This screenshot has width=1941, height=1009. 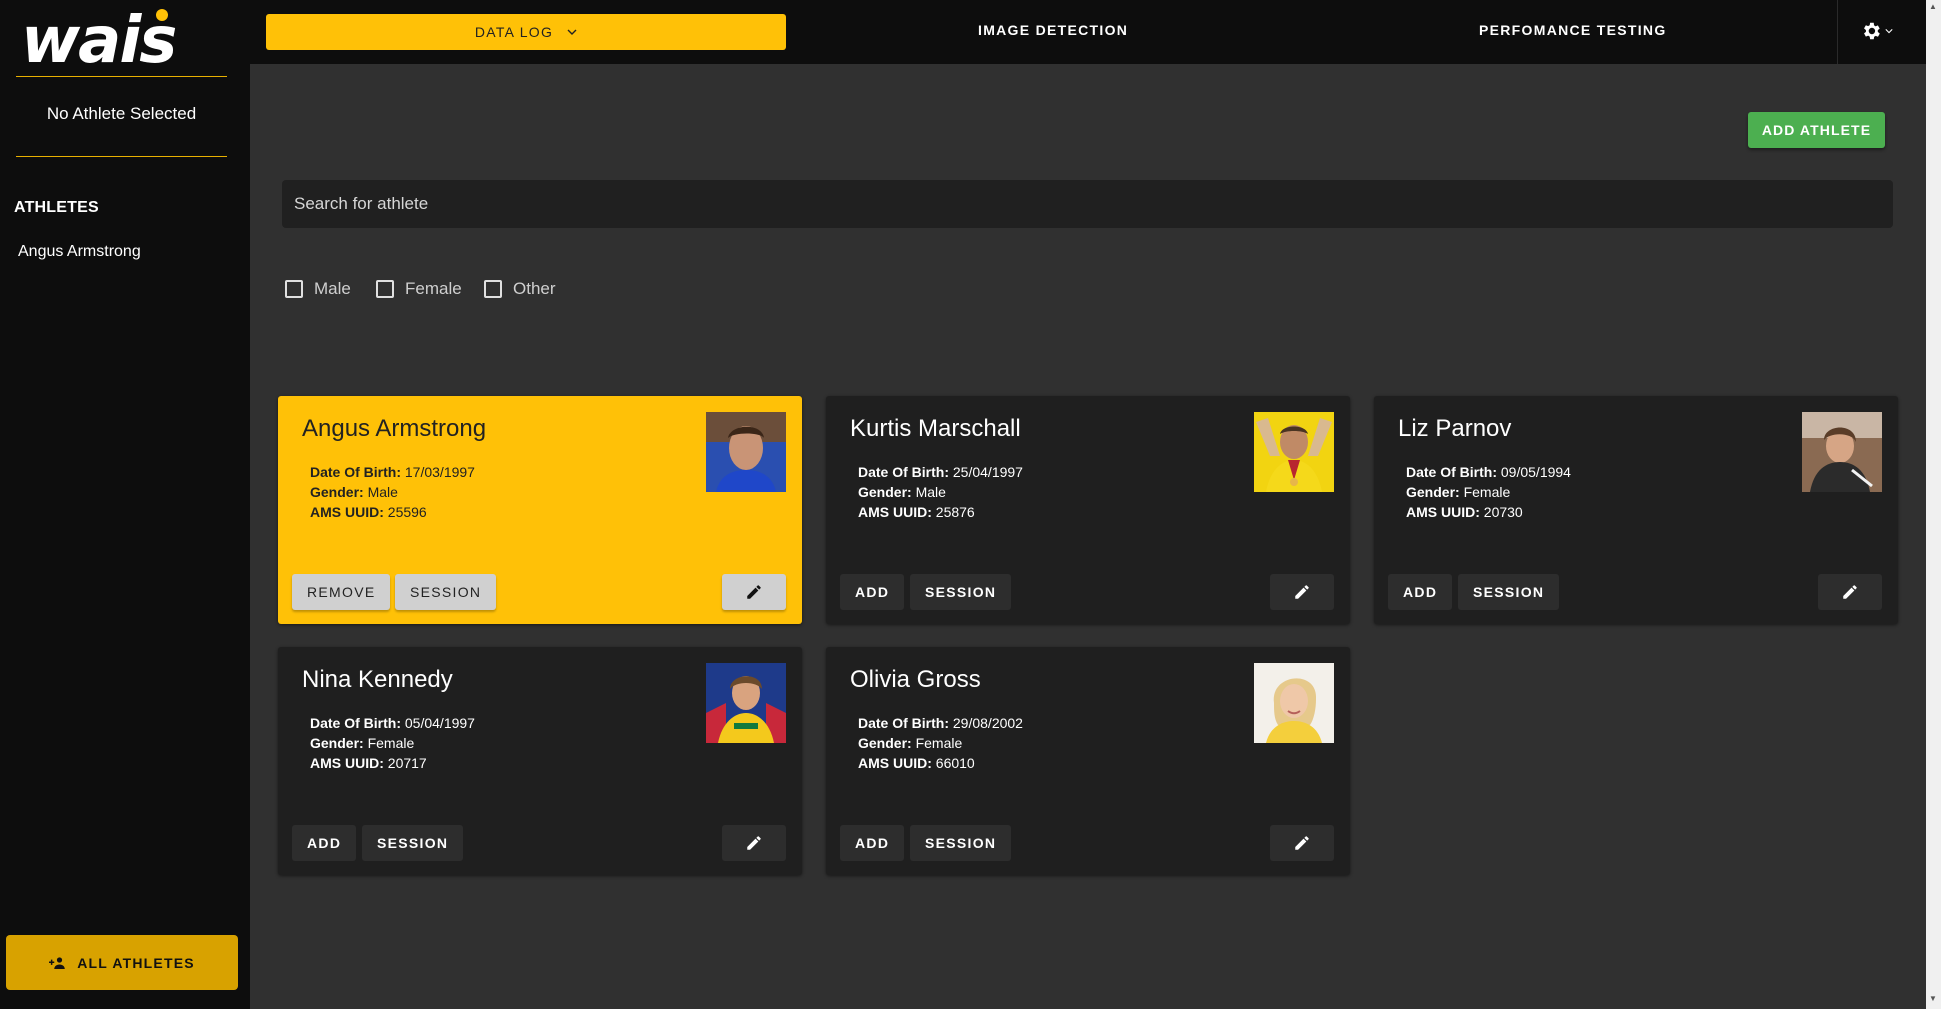 I want to click on ams-value: 20717, so click(x=407, y=763).